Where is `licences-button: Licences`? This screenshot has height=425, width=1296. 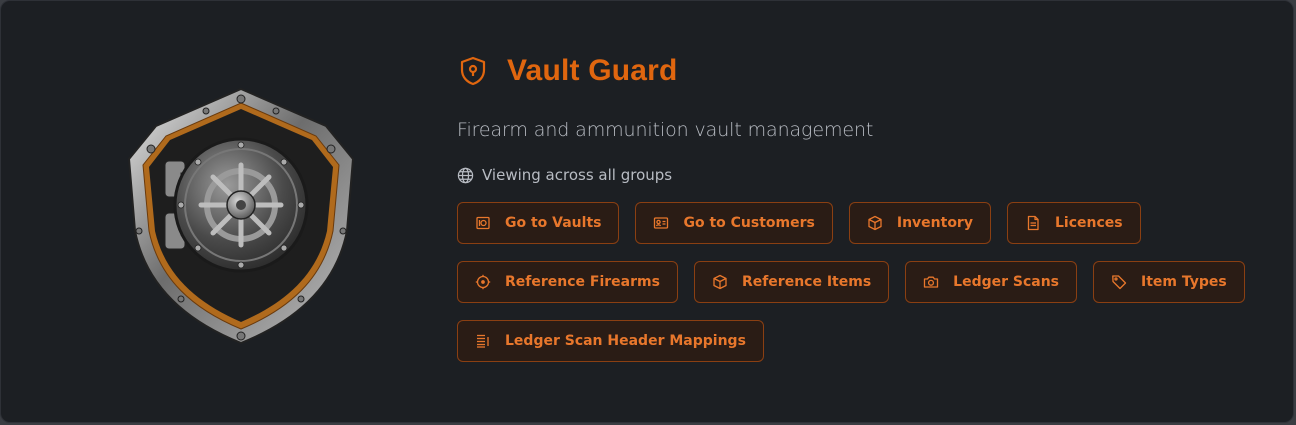 licences-button: Licences is located at coordinates (1073, 223).